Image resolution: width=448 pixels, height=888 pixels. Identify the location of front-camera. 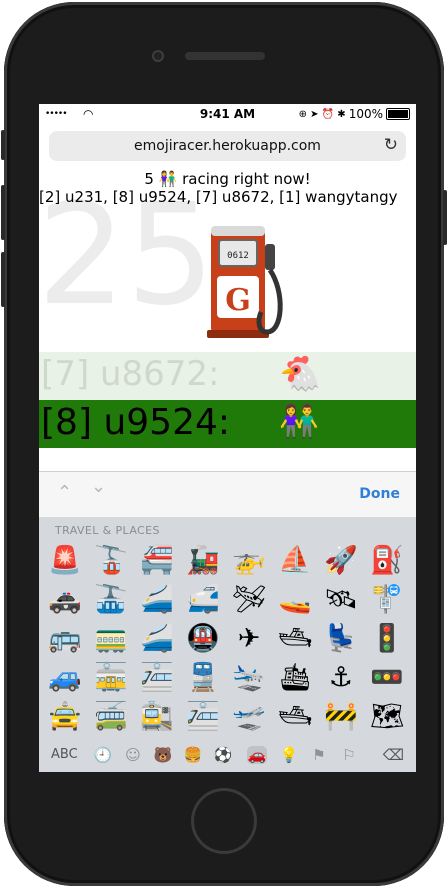
(158, 56).